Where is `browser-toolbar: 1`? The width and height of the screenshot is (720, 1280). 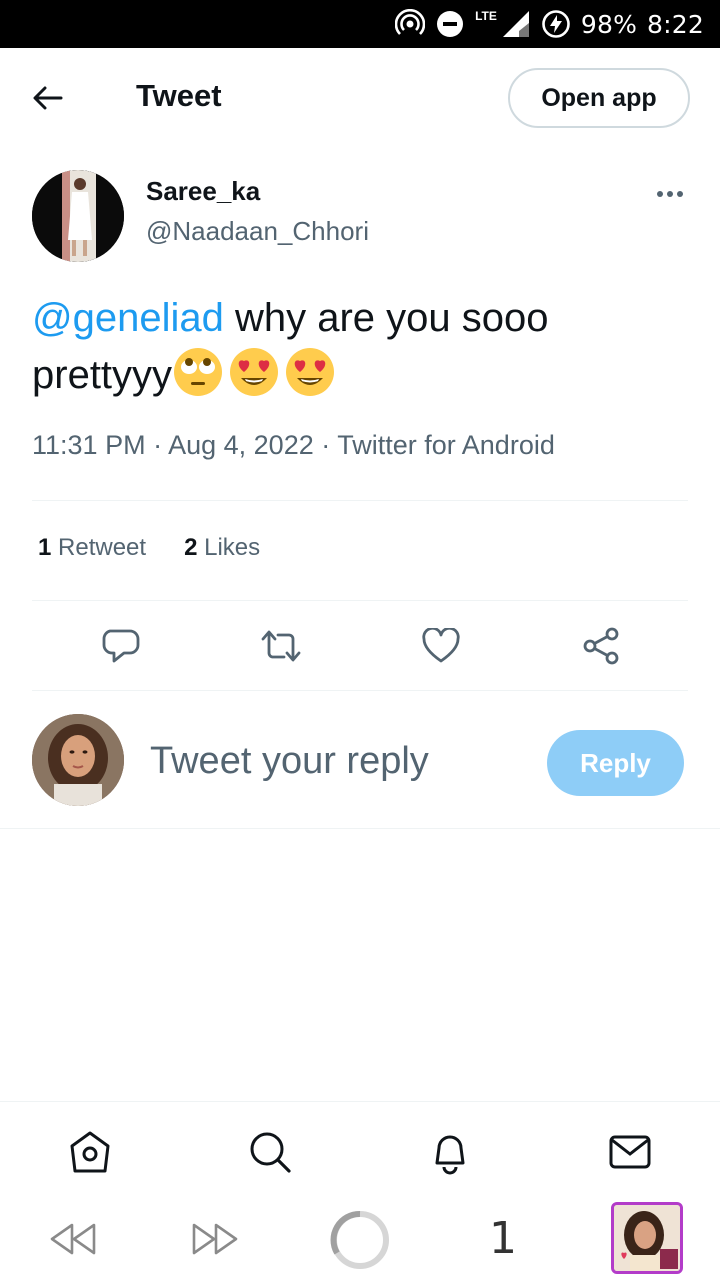
browser-toolbar: 1 is located at coordinates (360, 1239).